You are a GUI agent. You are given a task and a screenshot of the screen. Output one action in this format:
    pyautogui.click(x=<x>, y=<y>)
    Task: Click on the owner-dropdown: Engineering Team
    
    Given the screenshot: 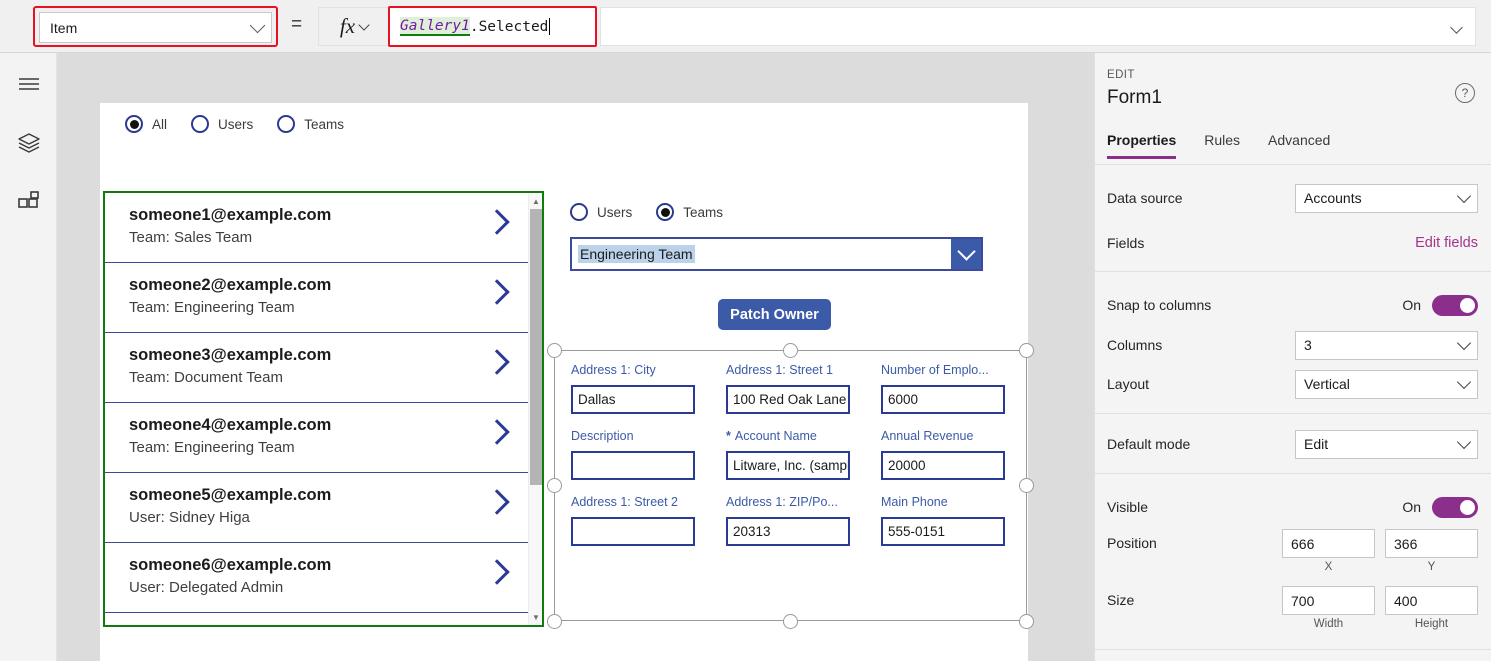 What is the action you would take?
    pyautogui.click(x=776, y=254)
    